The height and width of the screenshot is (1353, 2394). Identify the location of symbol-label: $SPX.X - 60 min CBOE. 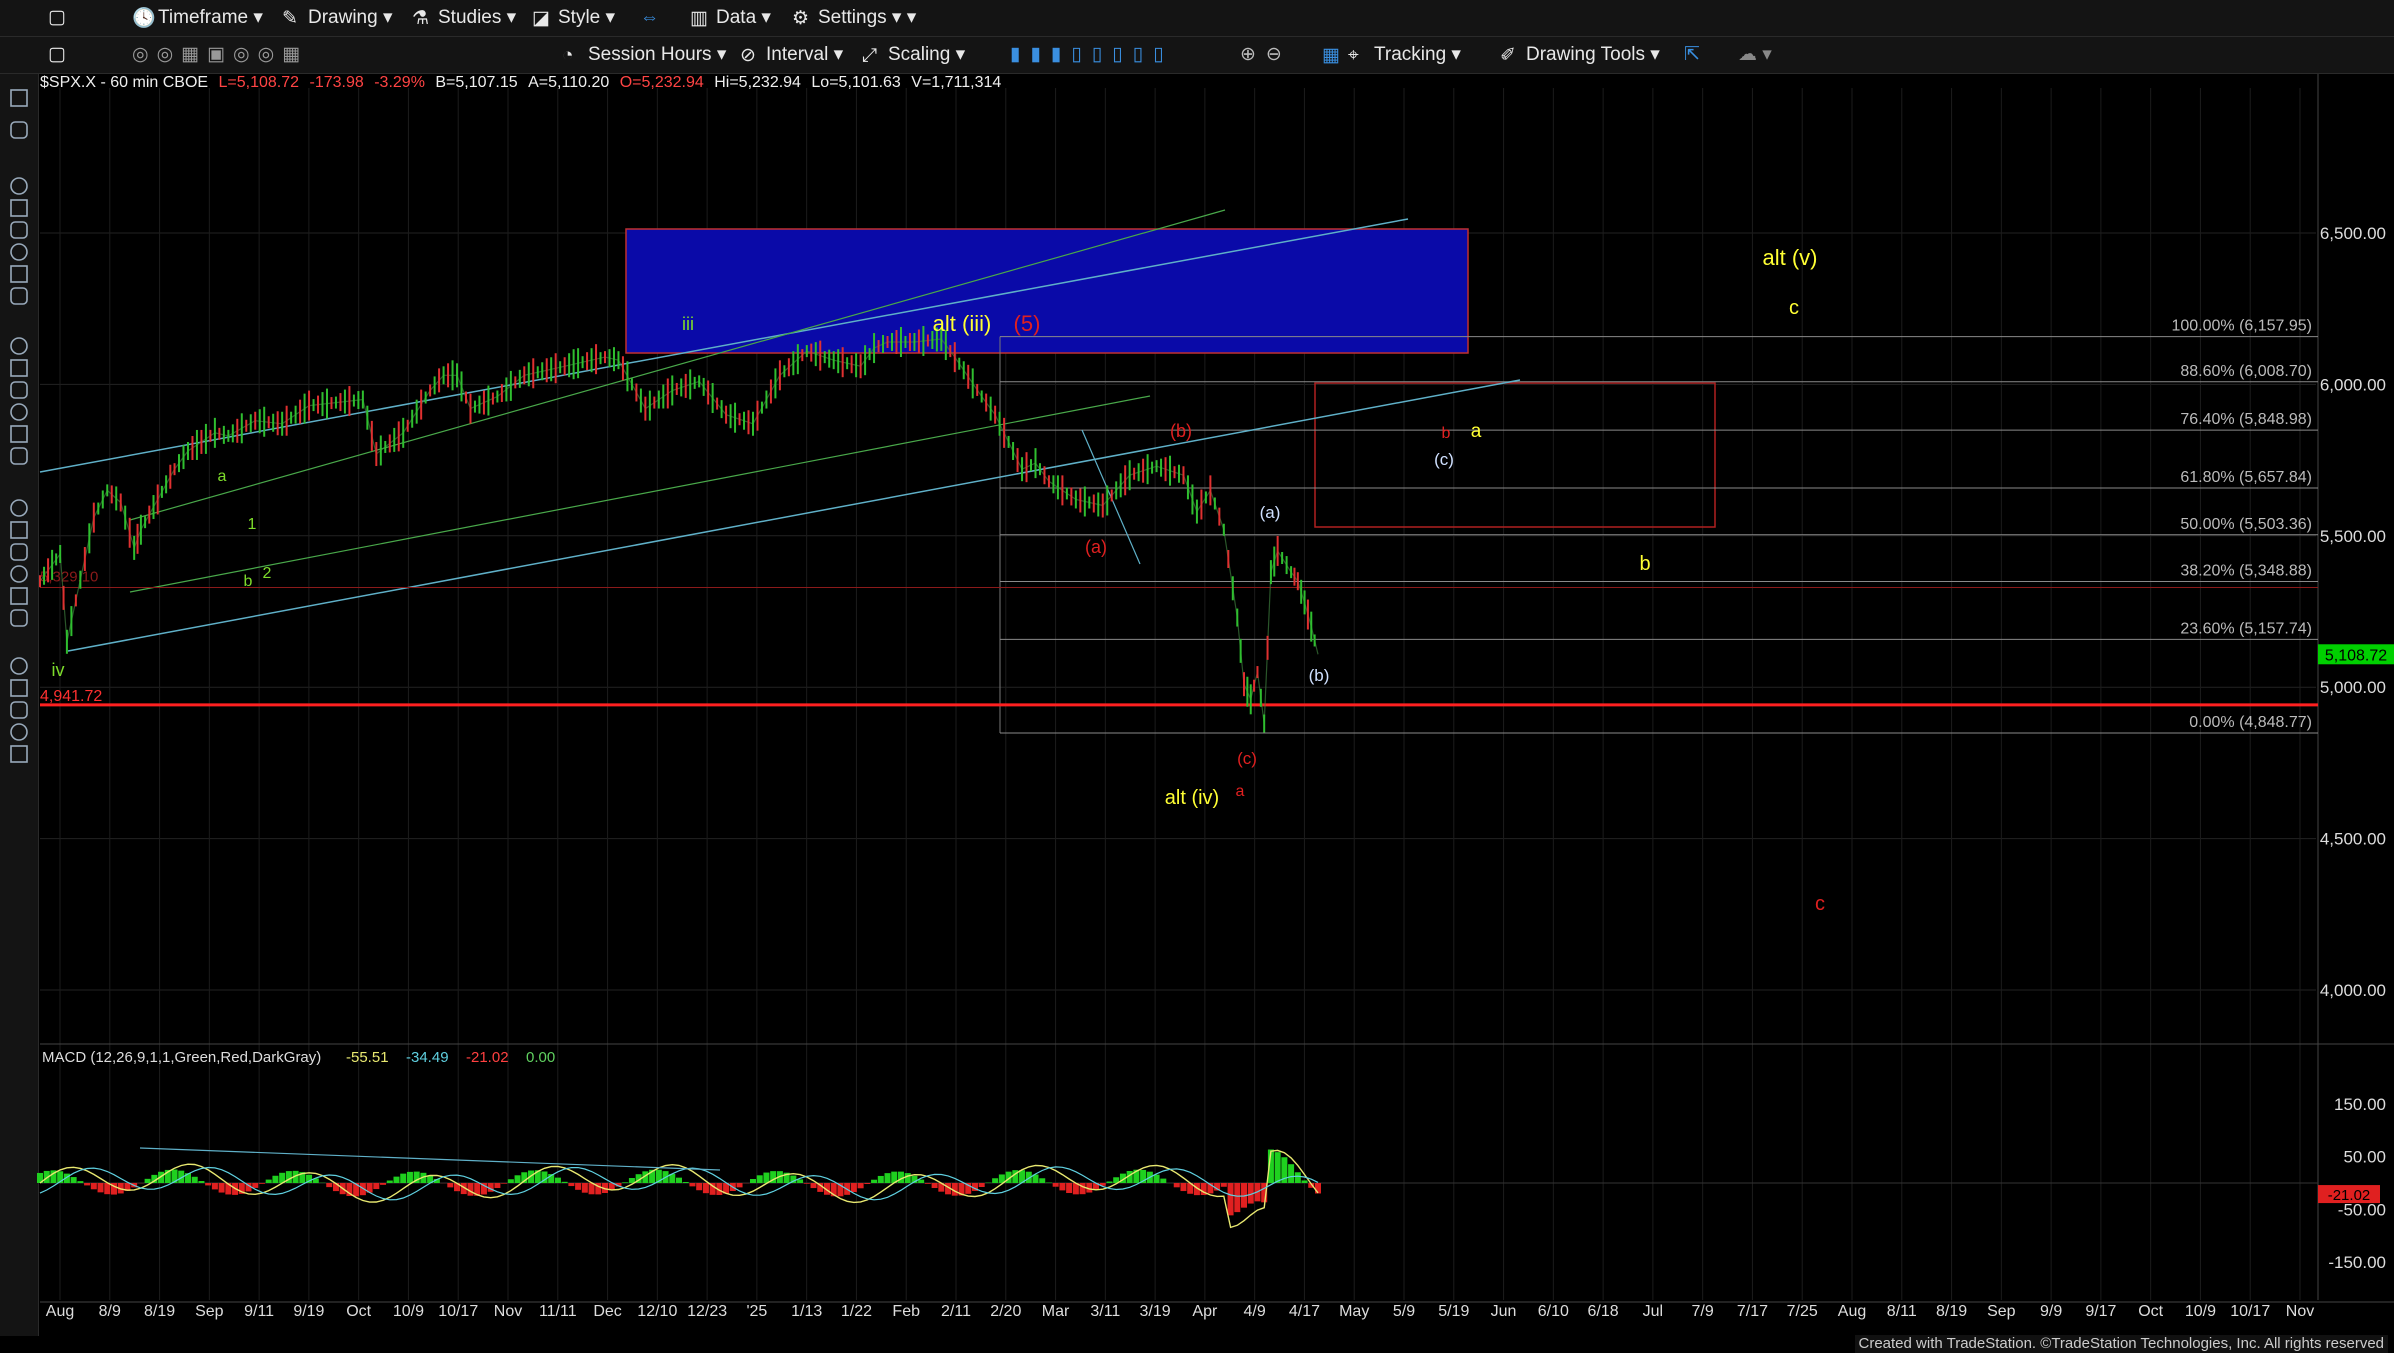
(124, 82).